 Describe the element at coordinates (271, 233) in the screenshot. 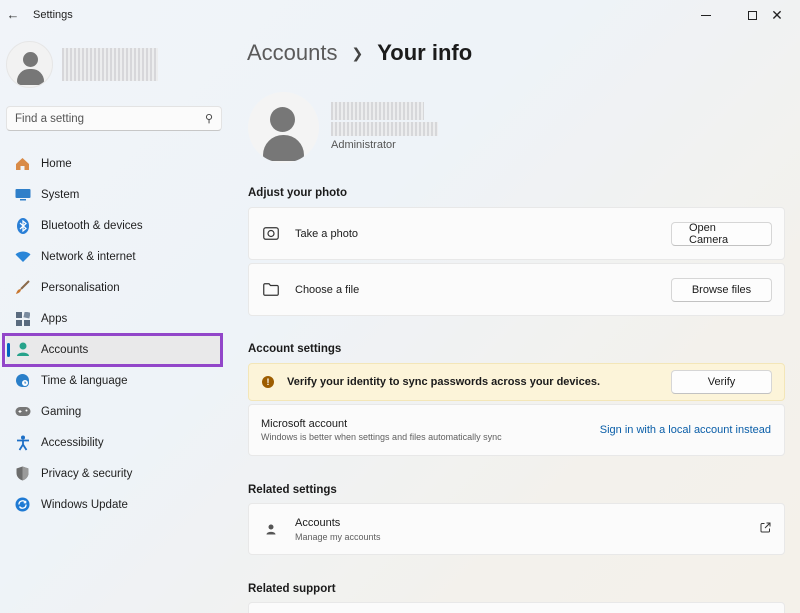

I see `camera-icon` at that location.